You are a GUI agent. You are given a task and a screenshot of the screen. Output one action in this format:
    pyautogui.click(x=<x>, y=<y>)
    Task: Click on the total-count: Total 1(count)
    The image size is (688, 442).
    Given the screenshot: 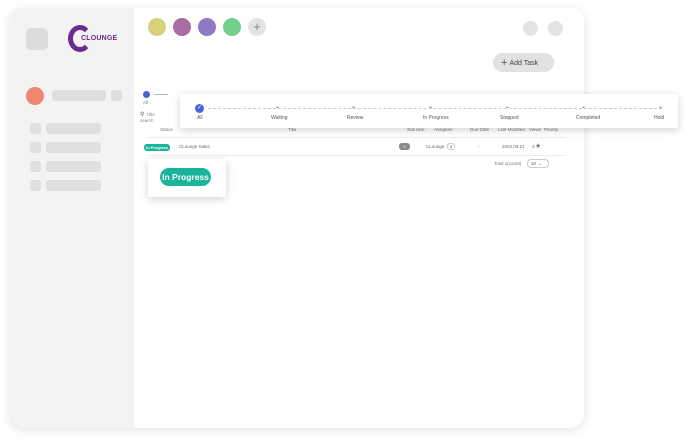 What is the action you would take?
    pyautogui.click(x=508, y=163)
    